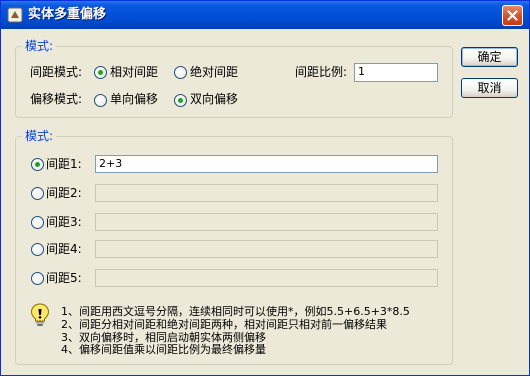  What do you see at coordinates (265, 15) in the screenshot?
I see `title-bar: 实体多重偏移` at bounding box center [265, 15].